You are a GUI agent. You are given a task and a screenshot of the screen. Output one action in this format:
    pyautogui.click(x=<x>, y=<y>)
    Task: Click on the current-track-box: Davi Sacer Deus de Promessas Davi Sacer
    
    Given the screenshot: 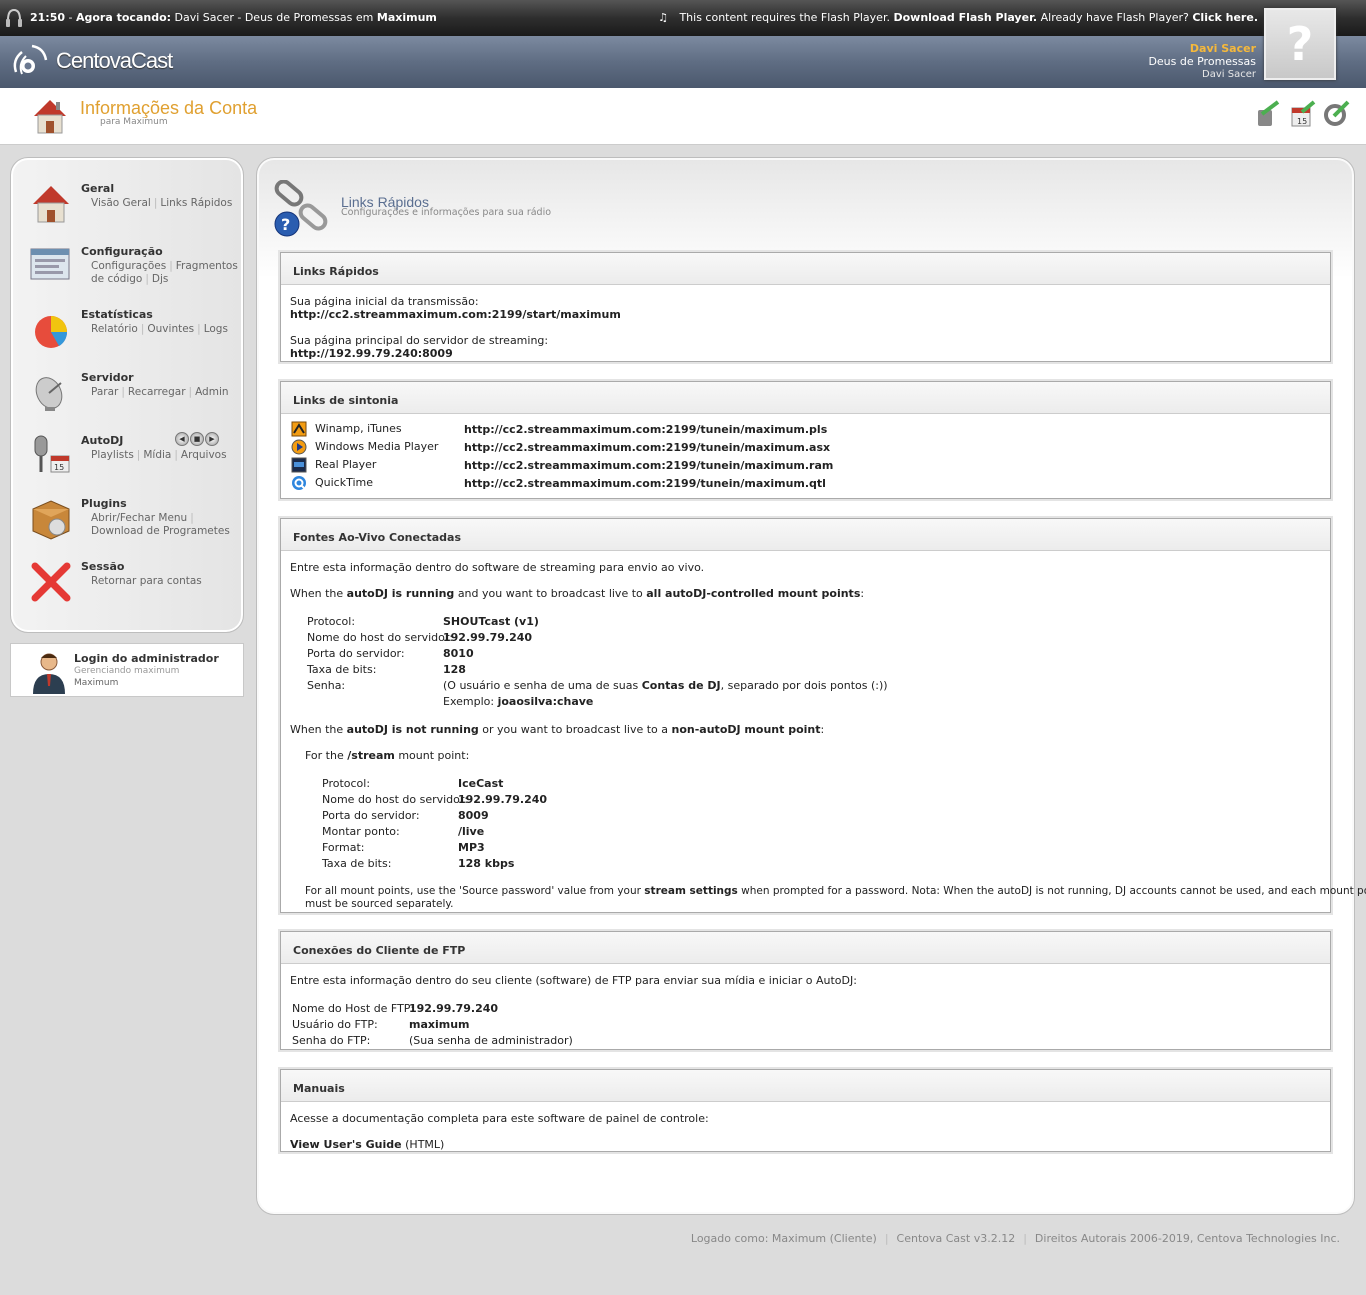 What is the action you would take?
    pyautogui.click(x=1202, y=61)
    